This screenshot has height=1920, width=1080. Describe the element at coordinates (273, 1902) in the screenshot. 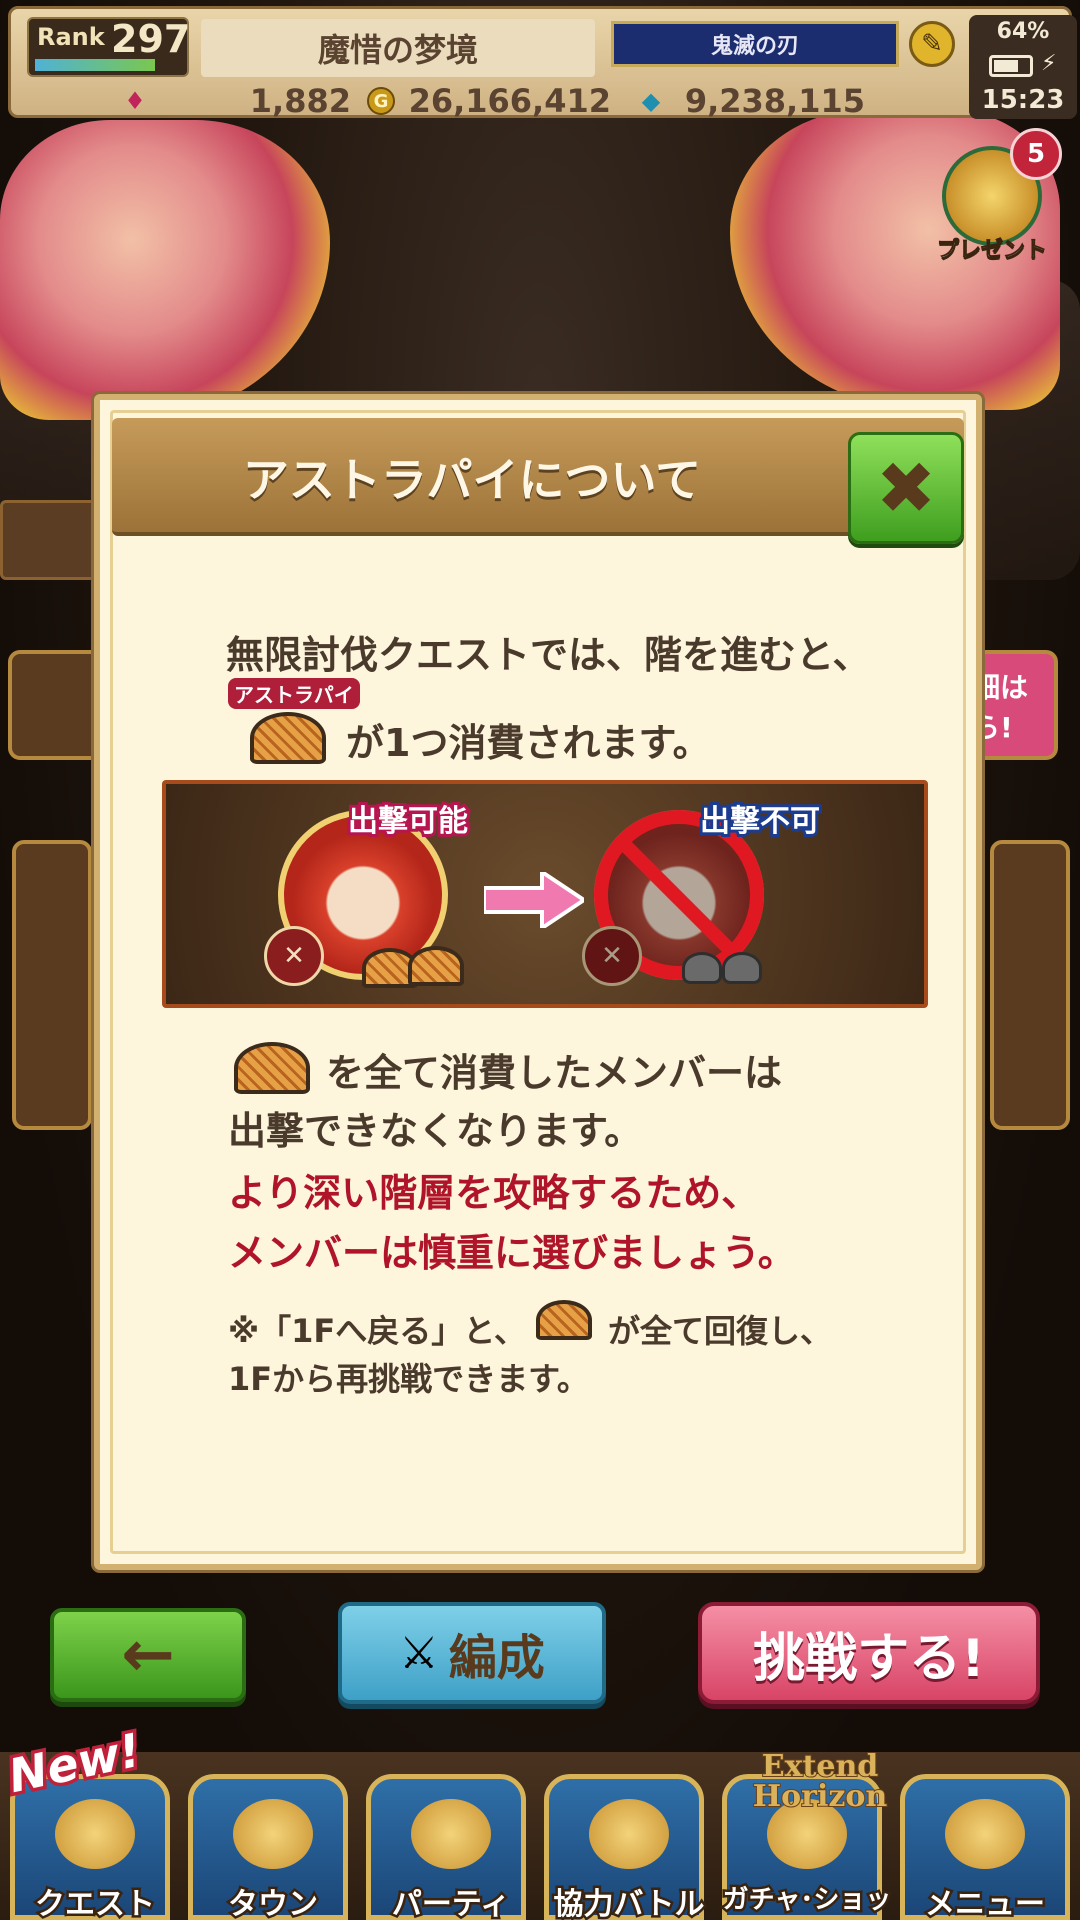

I see `nav-label-town: タウン` at that location.